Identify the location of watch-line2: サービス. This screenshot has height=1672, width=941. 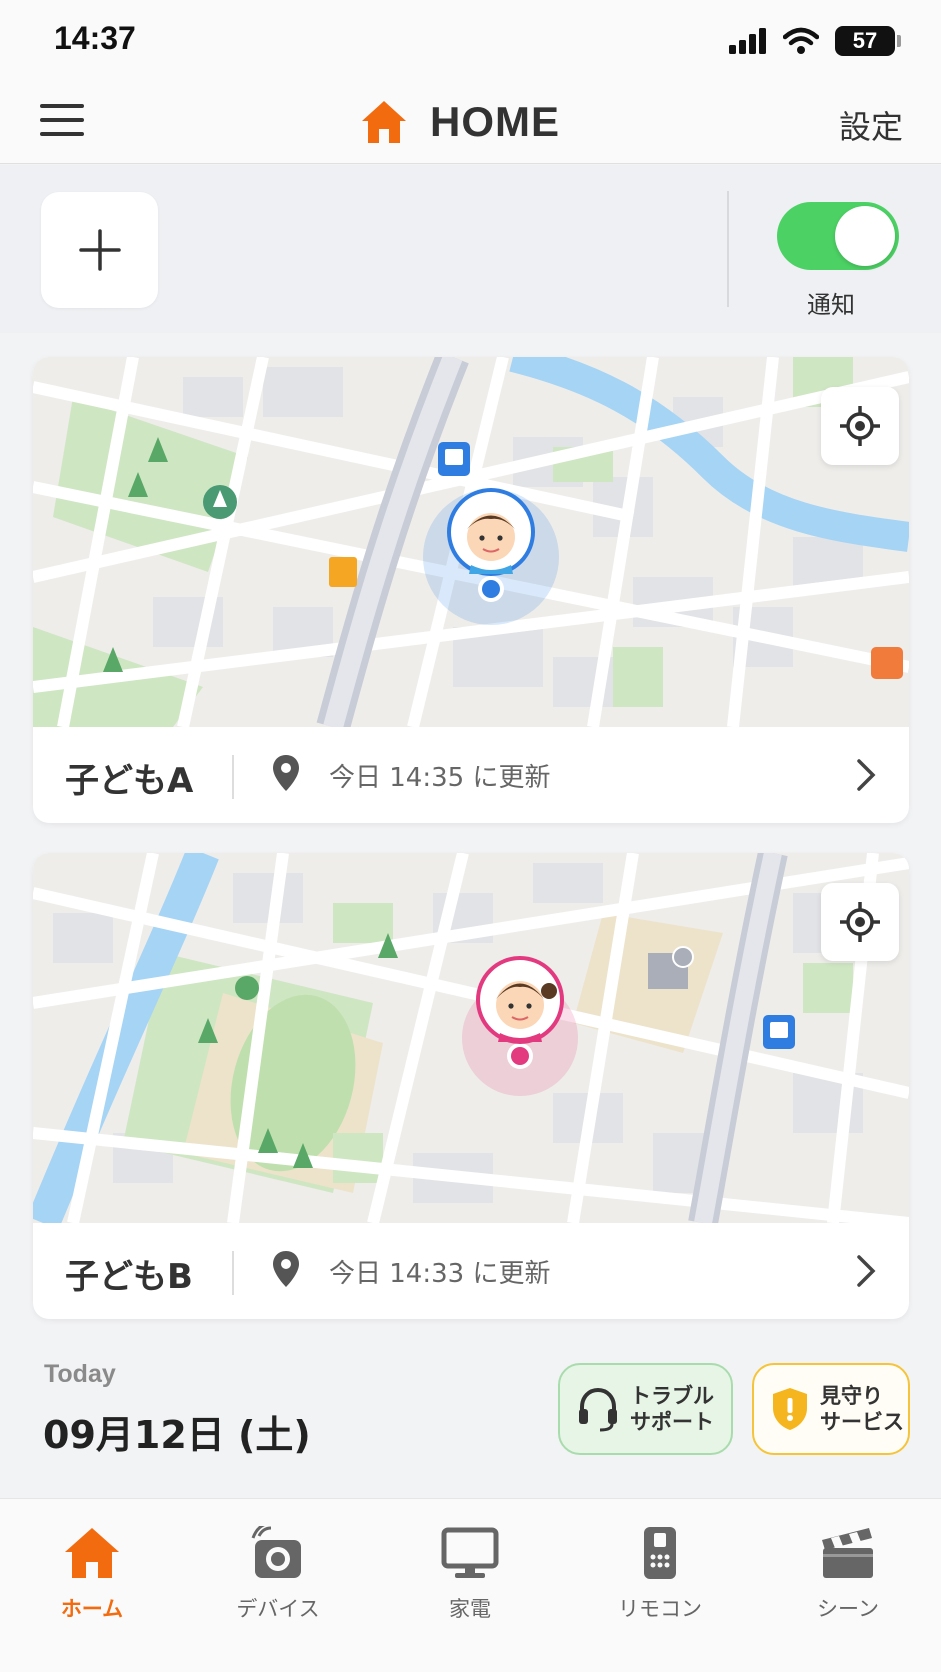
(862, 1422).